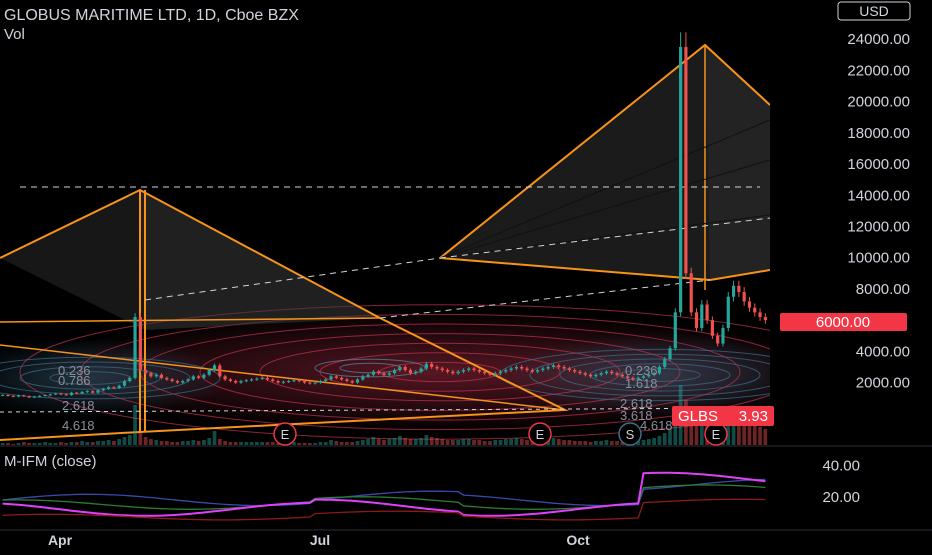 The width and height of the screenshot is (932, 555). What do you see at coordinates (656, 425) in the screenshot?
I see `fib-label: 4.618` at bounding box center [656, 425].